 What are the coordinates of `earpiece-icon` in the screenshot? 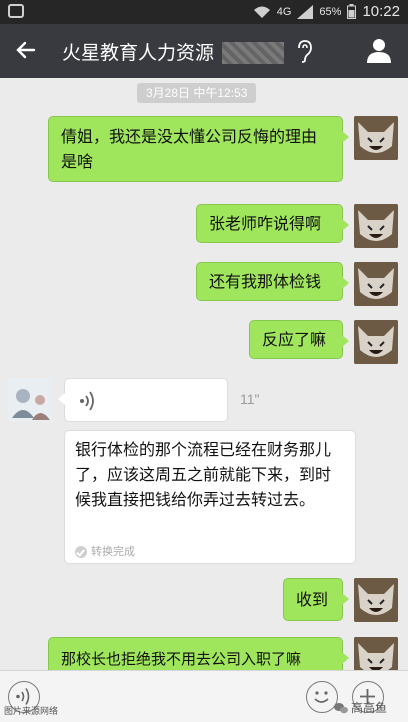 It's located at (305, 51).